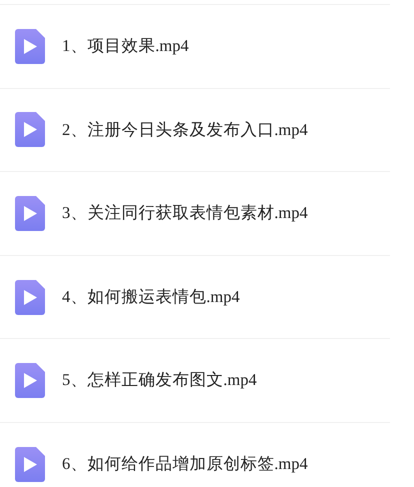 The height and width of the screenshot is (487, 414). What do you see at coordinates (185, 129) in the screenshot?
I see `file-name: 2、注册今日头条及发布入口.mp4` at bounding box center [185, 129].